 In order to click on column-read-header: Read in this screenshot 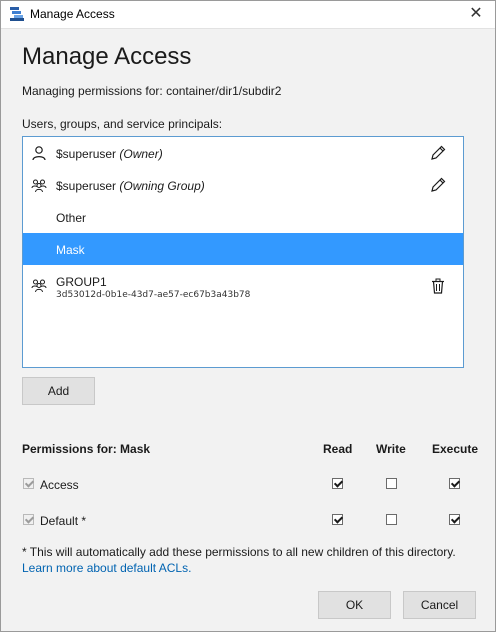, I will do `click(338, 449)`.